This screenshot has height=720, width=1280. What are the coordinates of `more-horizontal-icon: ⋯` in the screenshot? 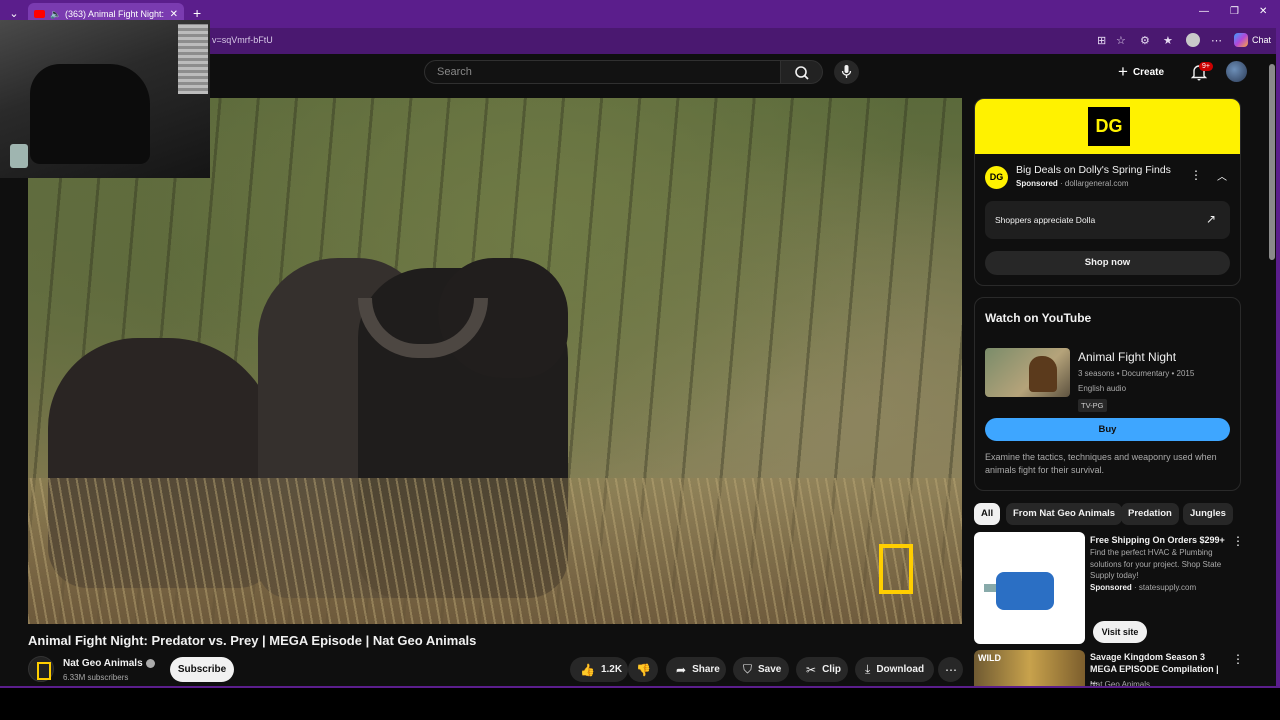 It's located at (951, 669).